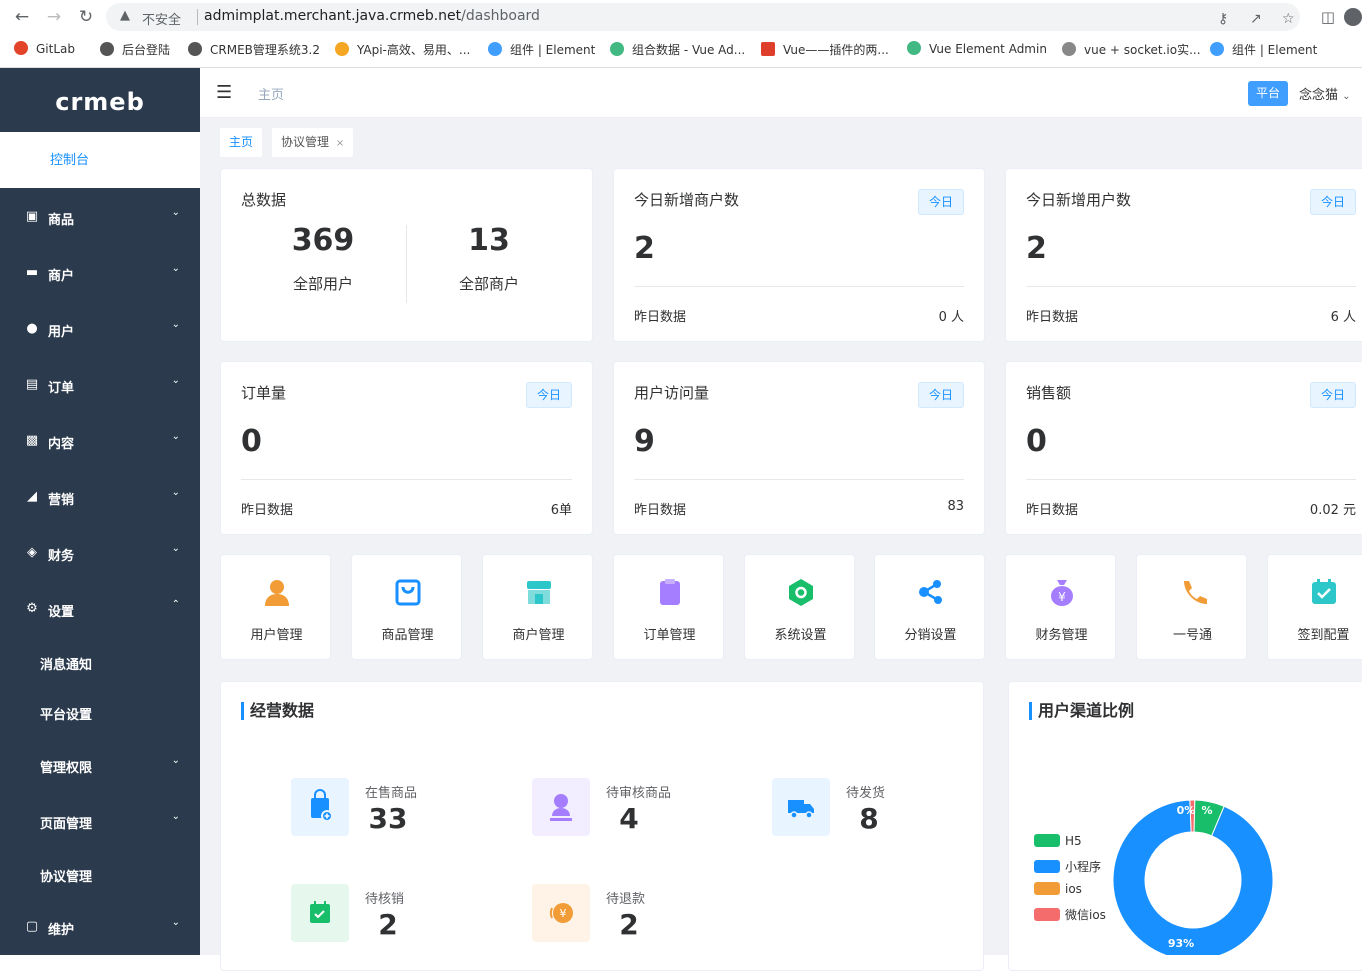 The height and width of the screenshot is (971, 1362). What do you see at coordinates (1195, 592) in the screenshot?
I see `phone-icon` at bounding box center [1195, 592].